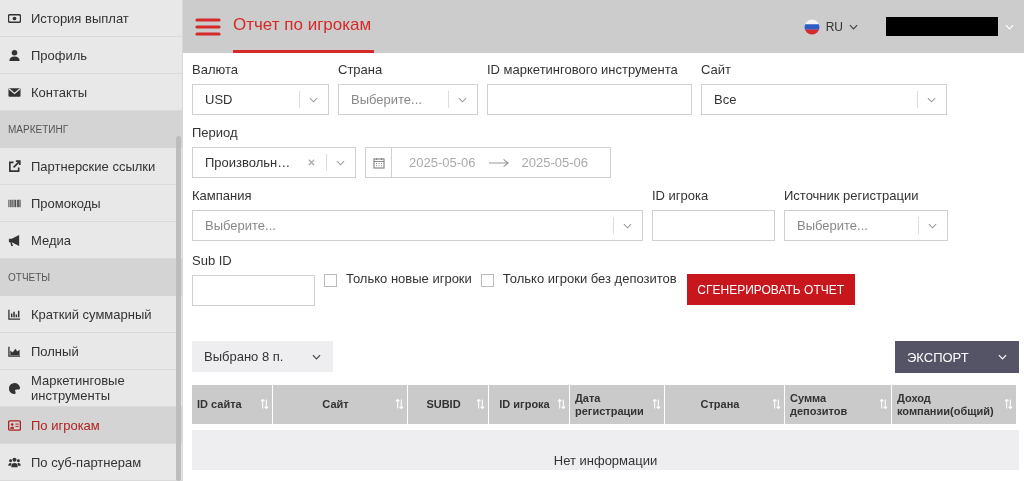  What do you see at coordinates (215, 133) in the screenshot?
I see `field-label: Период` at bounding box center [215, 133].